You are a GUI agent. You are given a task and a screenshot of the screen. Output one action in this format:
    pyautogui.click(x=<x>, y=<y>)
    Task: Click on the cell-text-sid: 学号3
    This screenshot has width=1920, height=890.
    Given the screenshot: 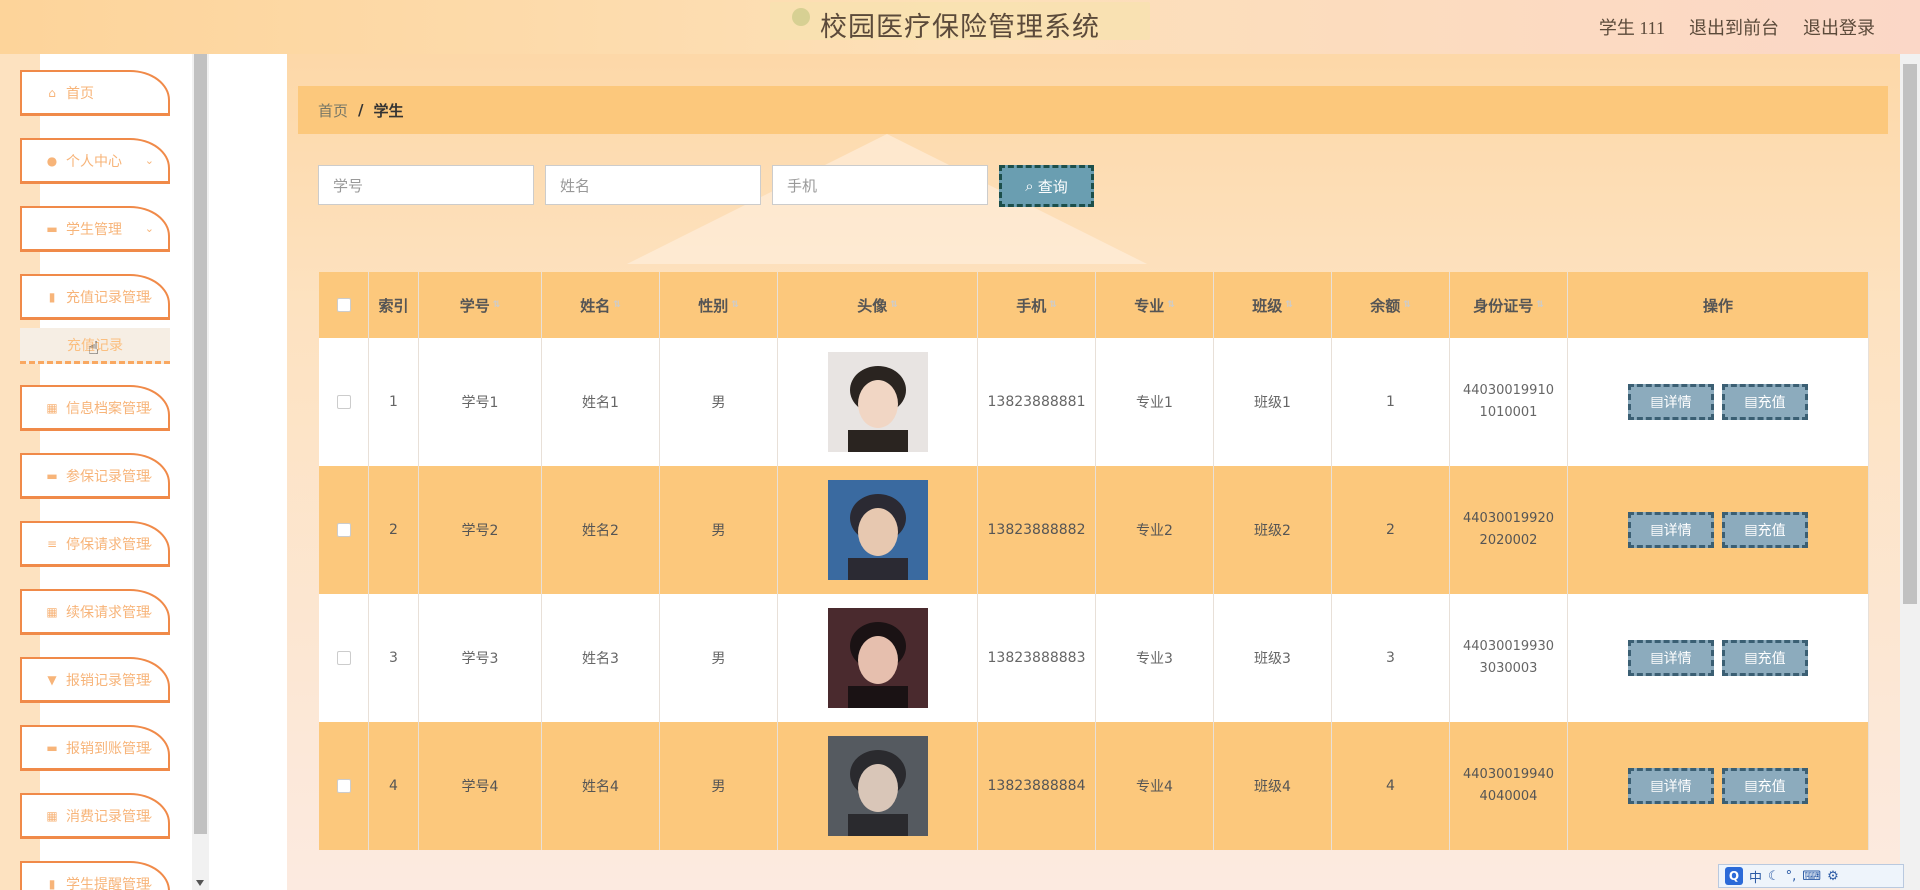 What is the action you would take?
    pyautogui.click(x=480, y=659)
    